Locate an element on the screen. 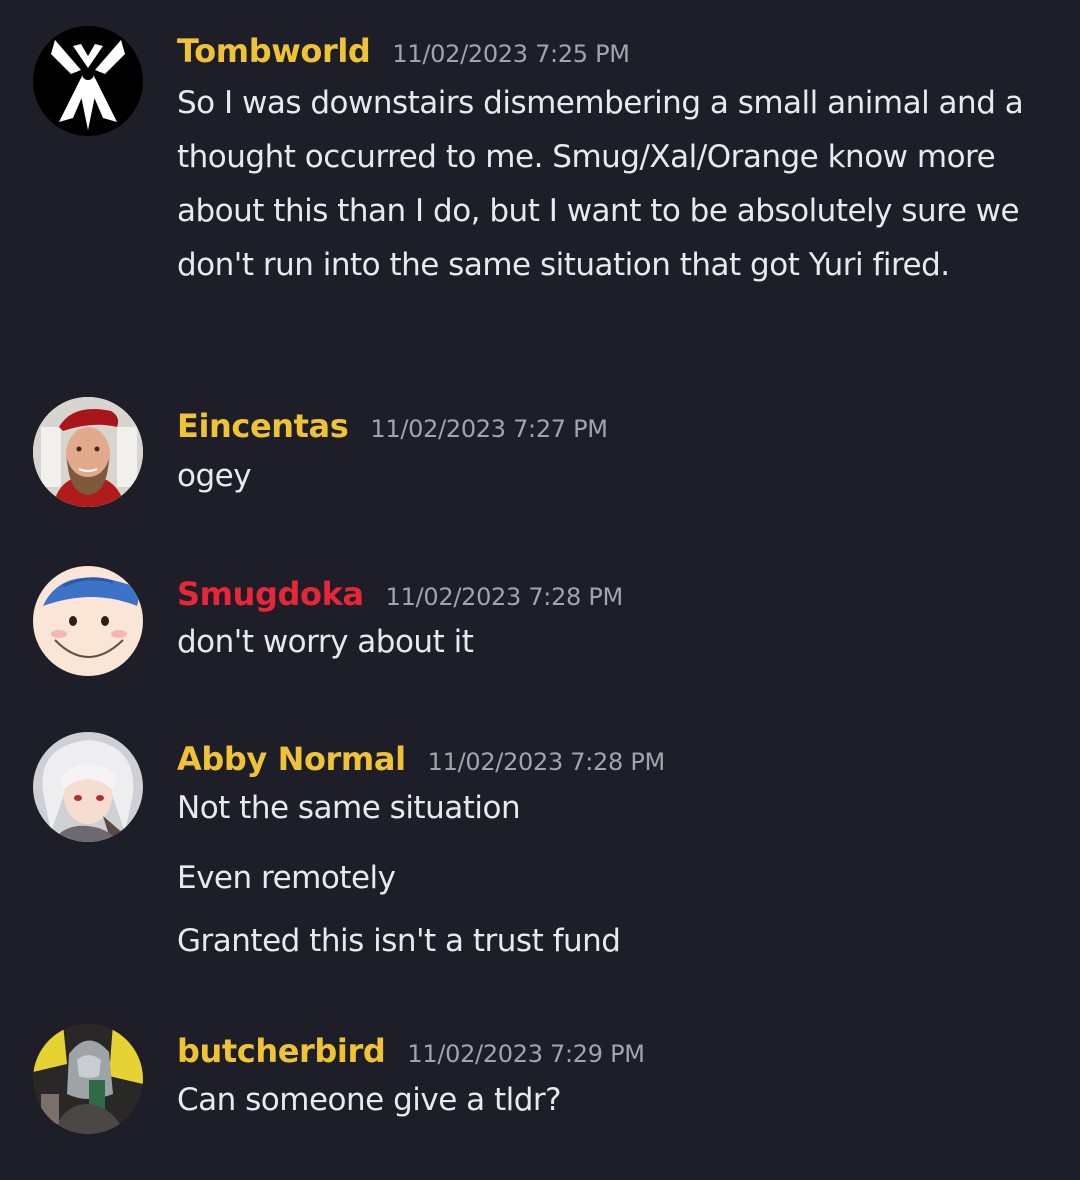  username: butcherbird is located at coordinates (281, 1051).